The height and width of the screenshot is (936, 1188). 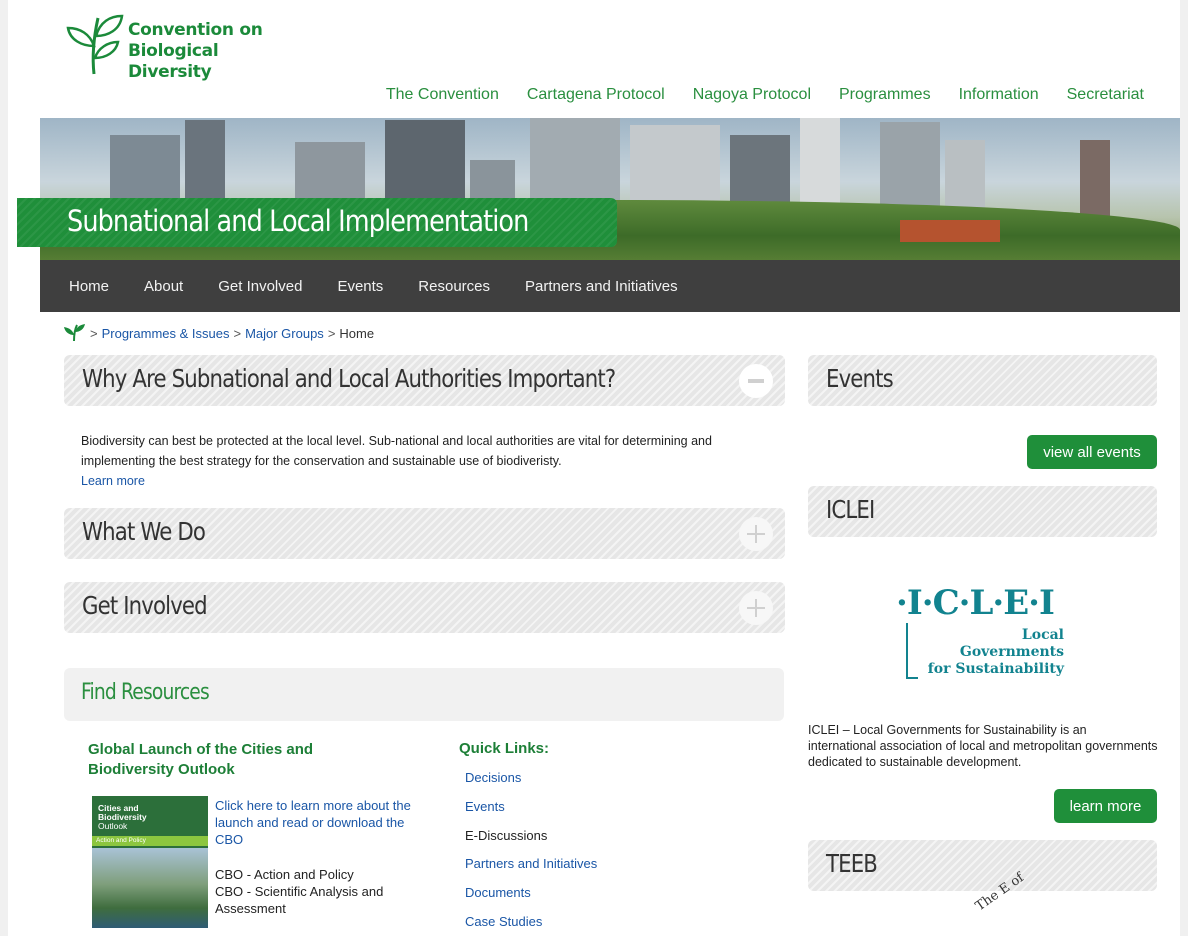 What do you see at coordinates (424, 533) in the screenshot?
I see `accordion-what-we-do: What We Do` at bounding box center [424, 533].